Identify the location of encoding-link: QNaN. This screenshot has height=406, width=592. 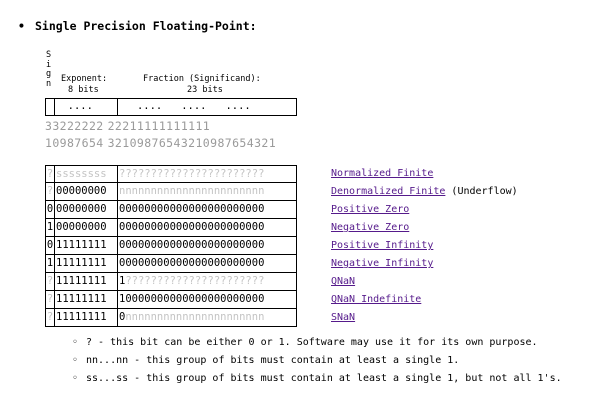
(343, 281).